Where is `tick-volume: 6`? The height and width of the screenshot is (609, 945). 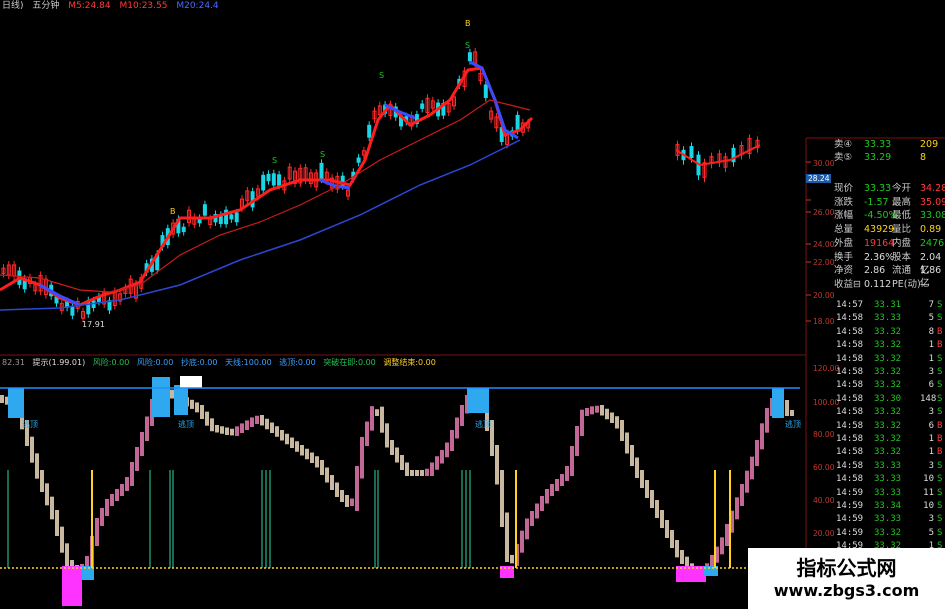 tick-volume: 6 is located at coordinates (931, 425).